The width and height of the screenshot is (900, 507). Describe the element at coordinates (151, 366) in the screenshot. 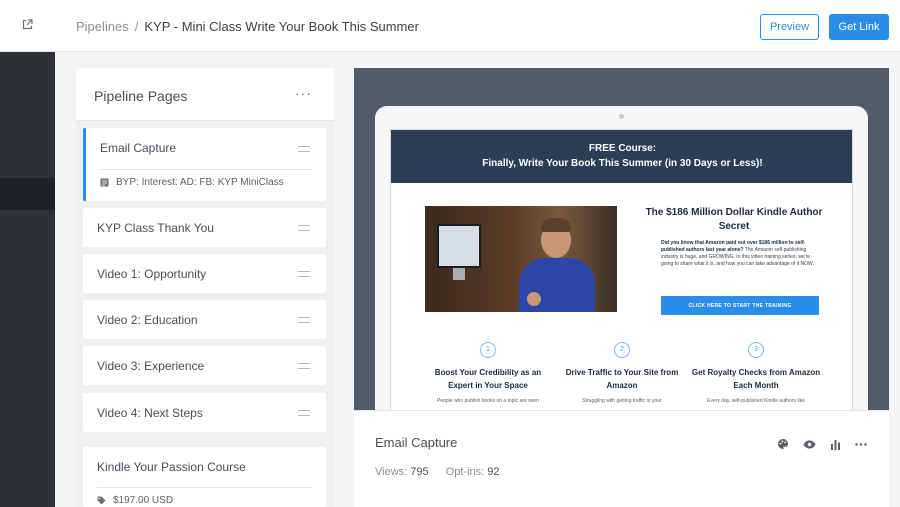

I see `page-item-label: Video 3: Experience` at that location.